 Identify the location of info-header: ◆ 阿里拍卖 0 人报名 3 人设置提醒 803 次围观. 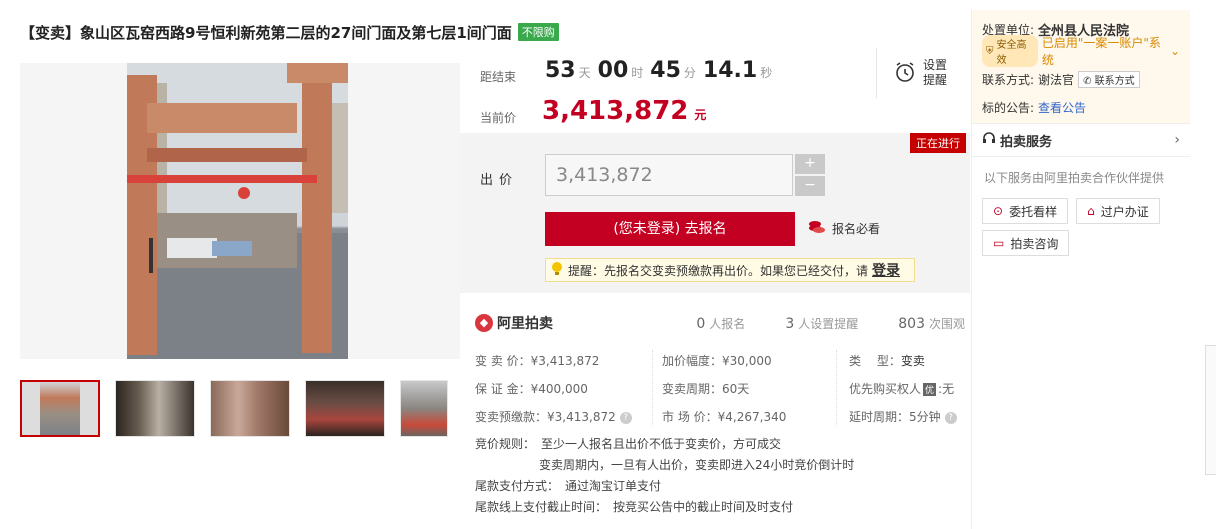
(720, 323).